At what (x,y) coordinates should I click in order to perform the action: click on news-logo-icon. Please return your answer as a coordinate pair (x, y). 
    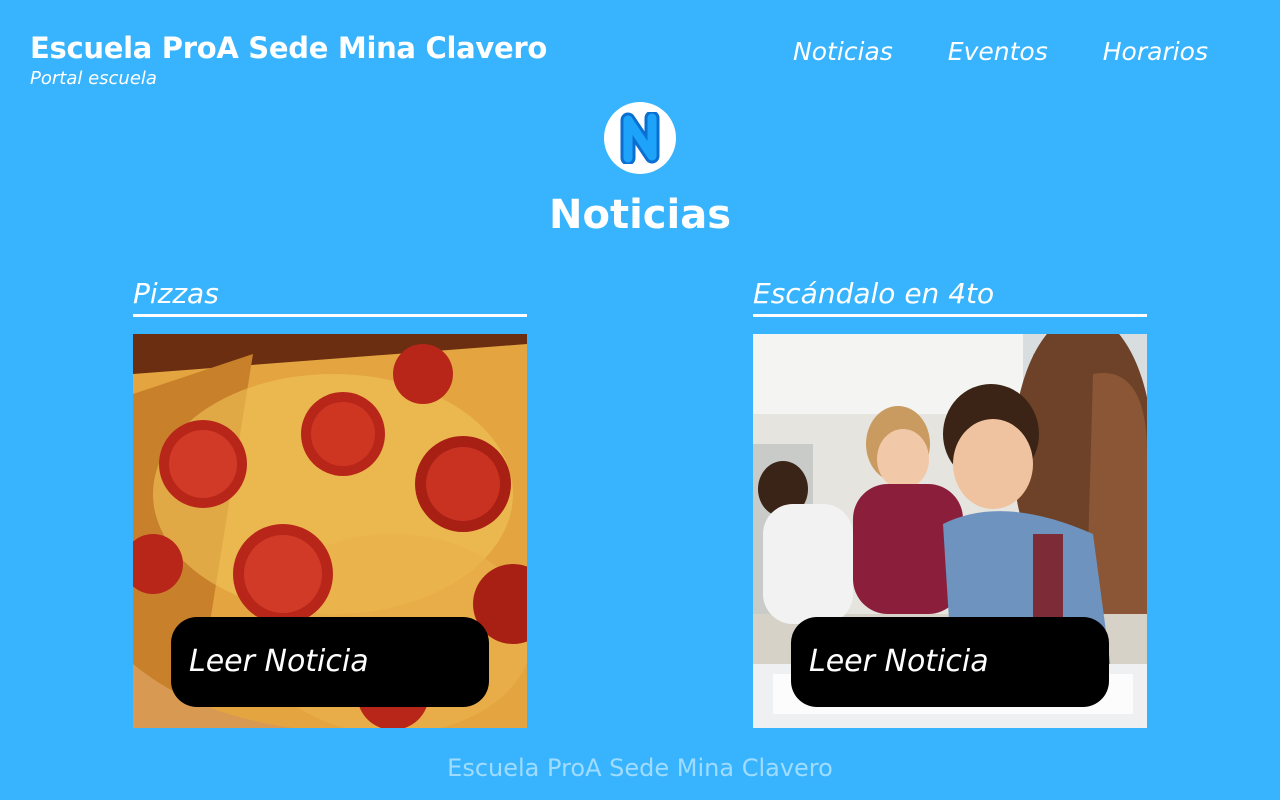
    Looking at the image, I should click on (640, 138).